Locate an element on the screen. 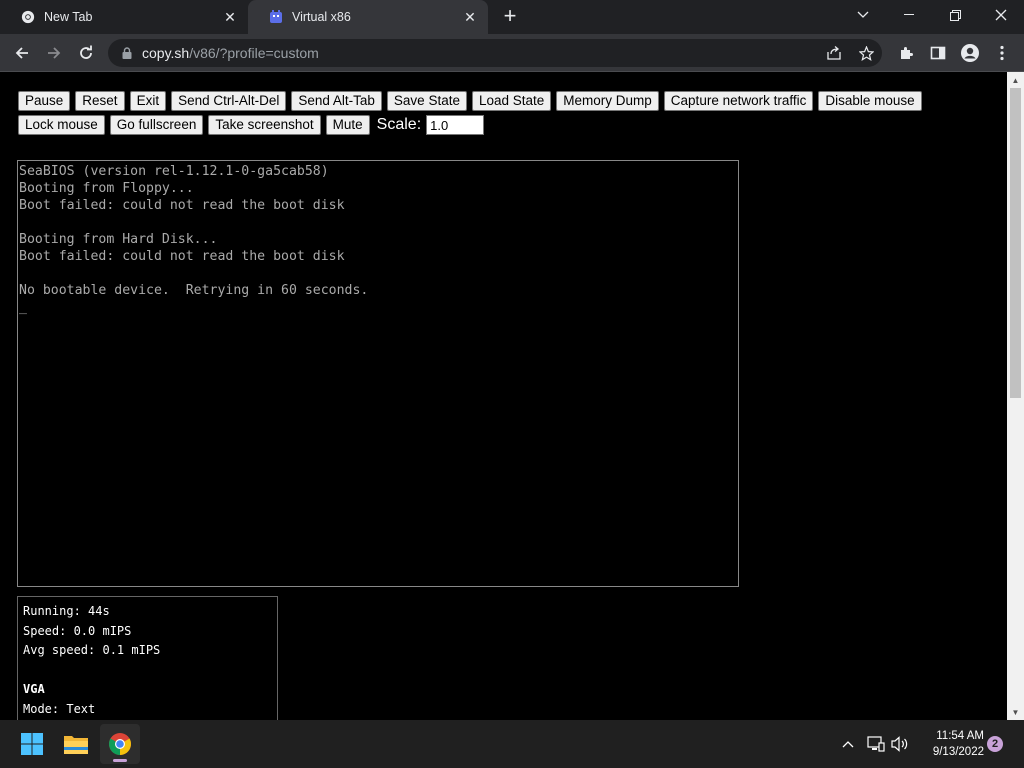  windows-taskbar: 11:54 AM 9/13/2022 2 is located at coordinates (512, 744).